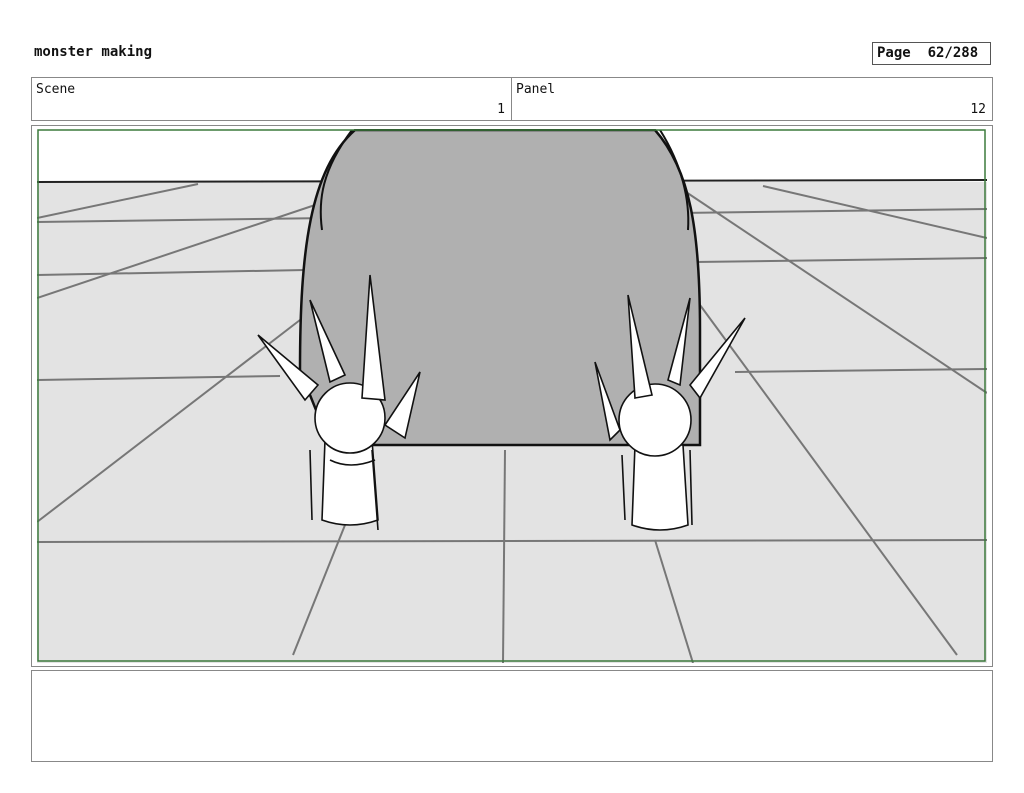 This screenshot has height=793, width=1024. I want to click on page-indicator: Page 62/288, so click(931, 53).